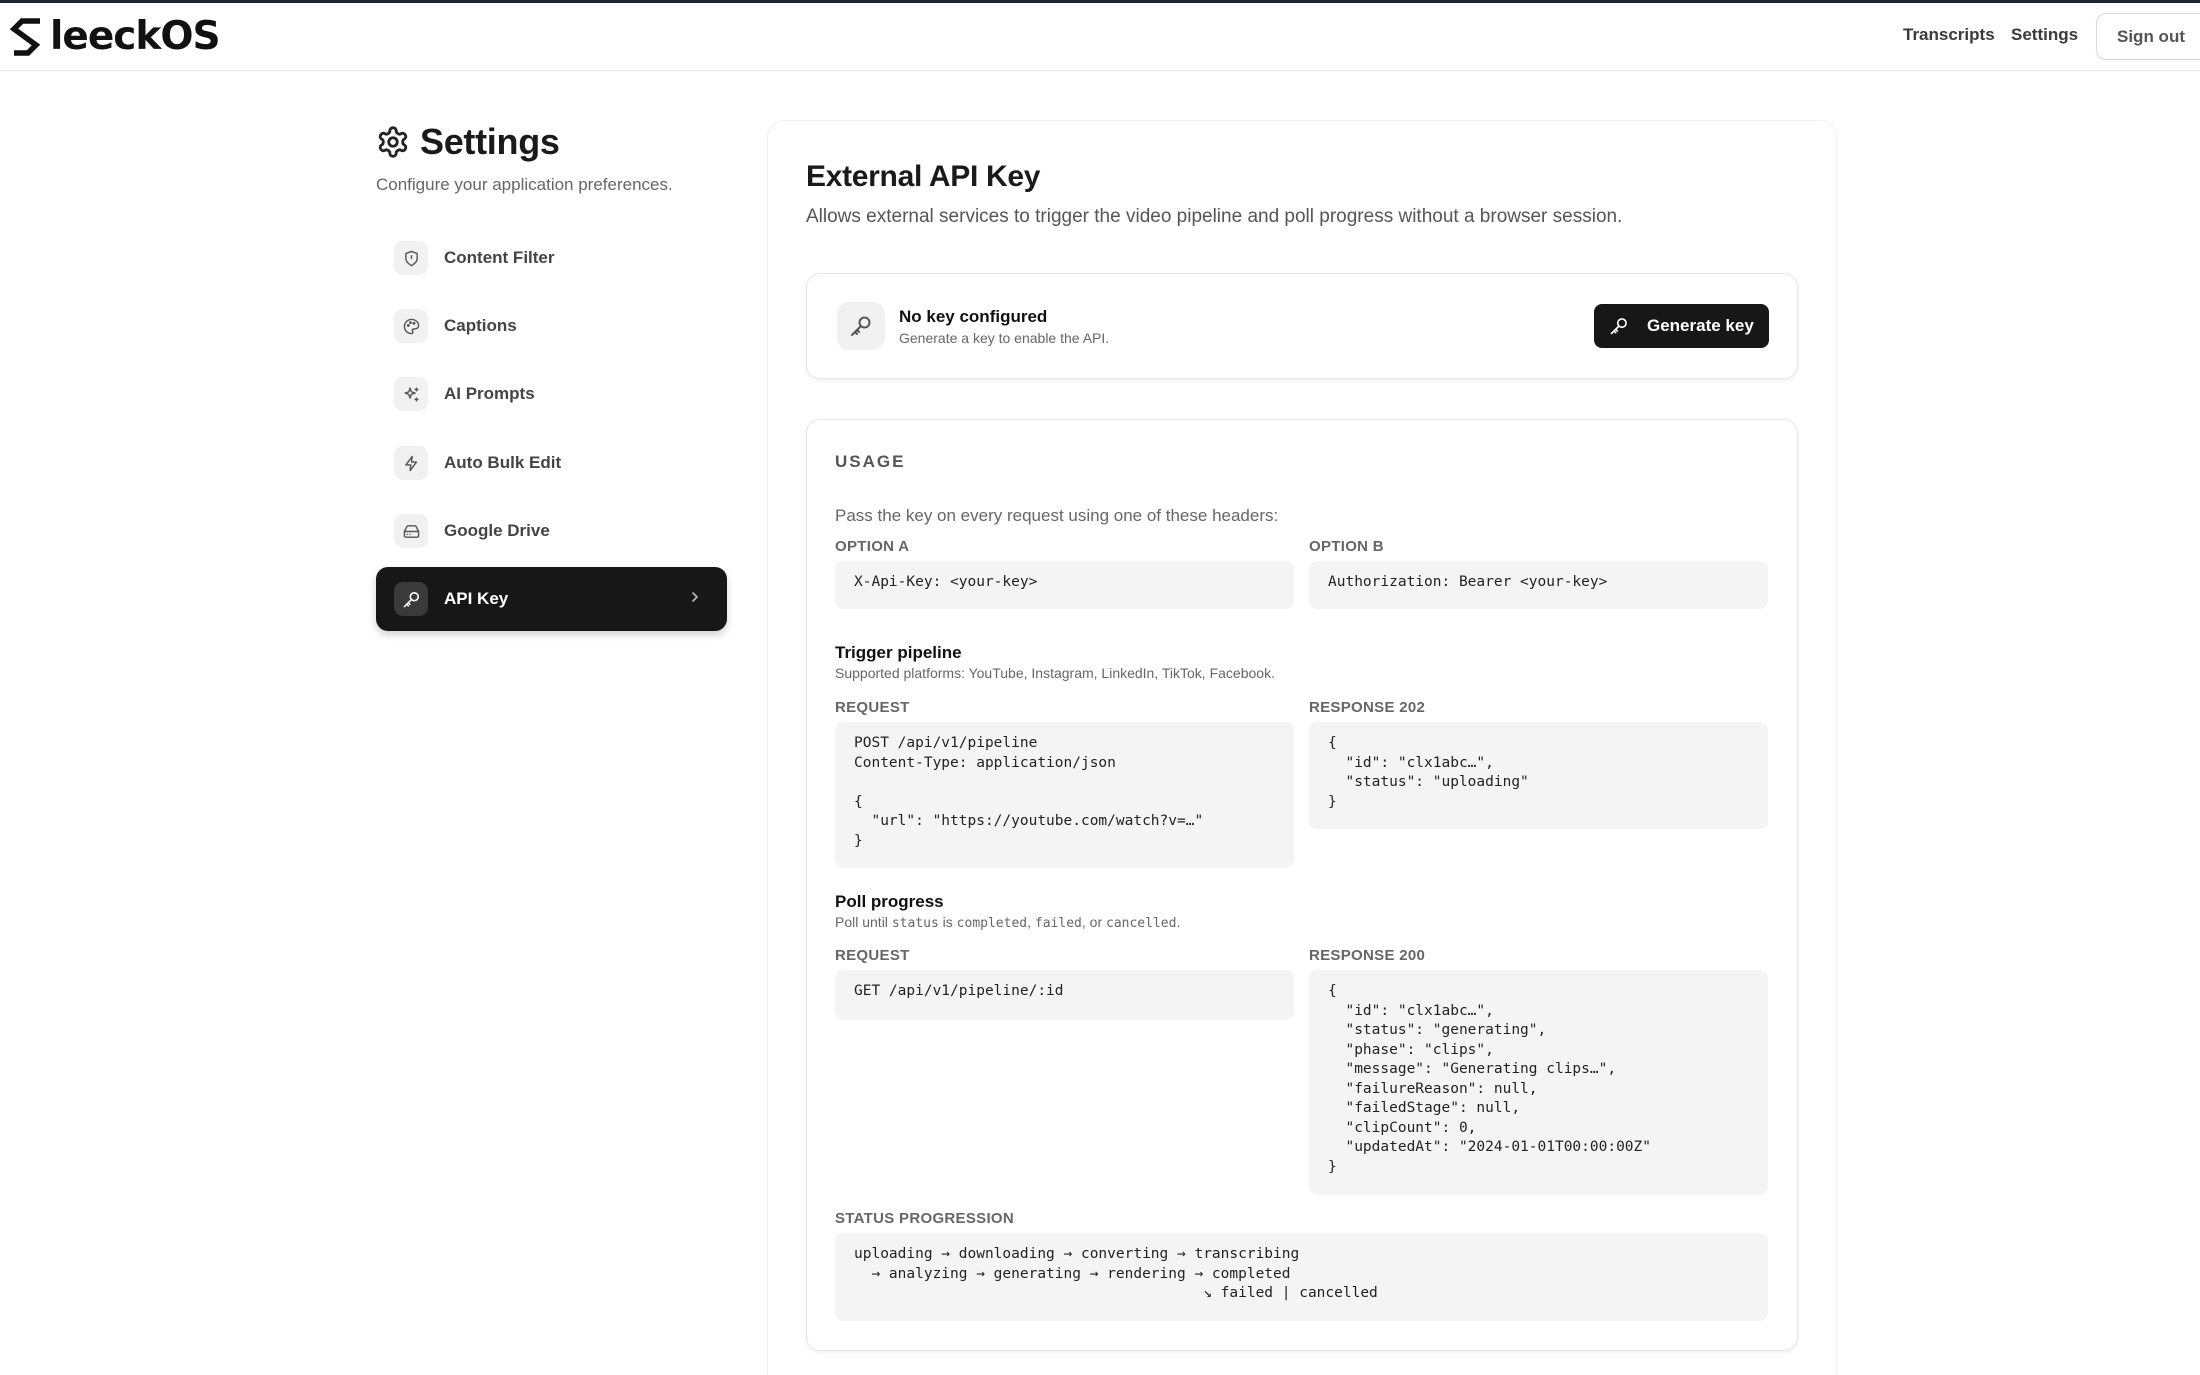  What do you see at coordinates (695, 597) in the screenshot?
I see `chevron-right-icon` at bounding box center [695, 597].